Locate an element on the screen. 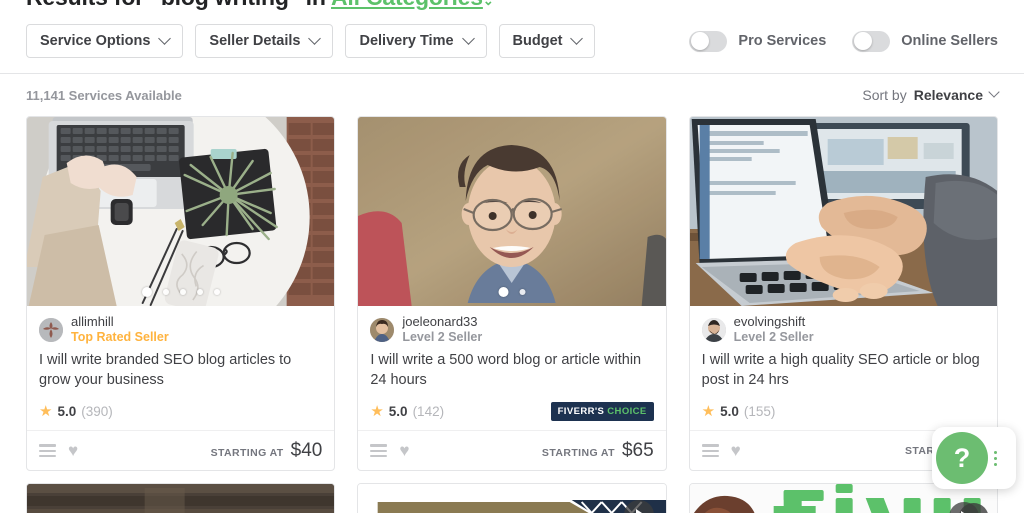  seller-row: joeleonard33 Level 2 Seller is located at coordinates (511, 329).